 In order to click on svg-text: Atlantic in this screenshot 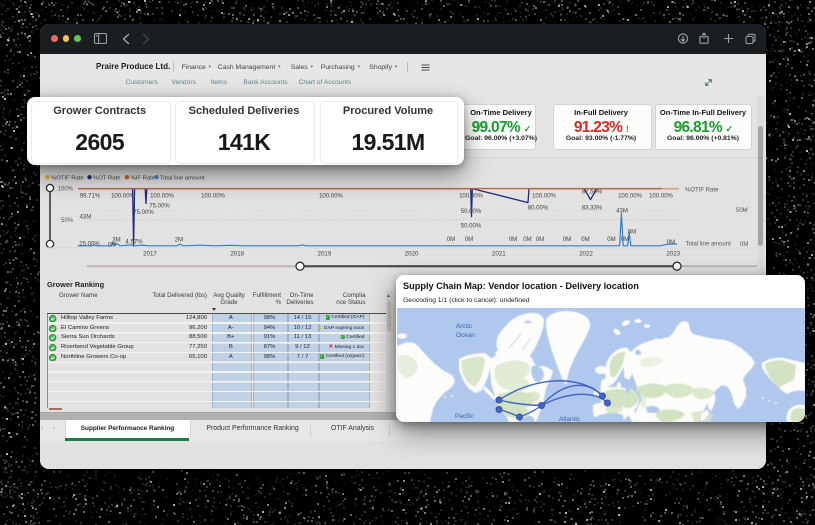, I will do `click(570, 419)`.